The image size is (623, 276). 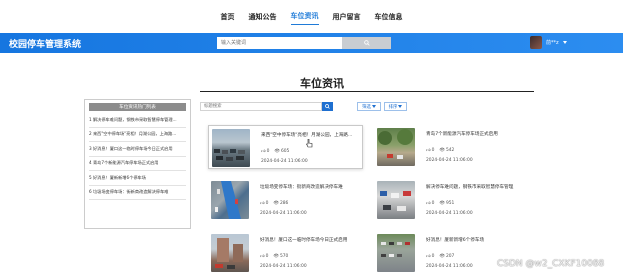 What do you see at coordinates (261, 106) in the screenshot?
I see `title-search-input` at bounding box center [261, 106].